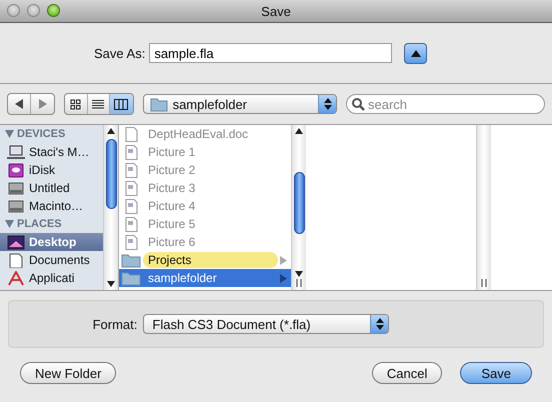 Image resolution: width=552 pixels, height=402 pixels. What do you see at coordinates (205, 278) in the screenshot?
I see `file-row: samplefolder` at bounding box center [205, 278].